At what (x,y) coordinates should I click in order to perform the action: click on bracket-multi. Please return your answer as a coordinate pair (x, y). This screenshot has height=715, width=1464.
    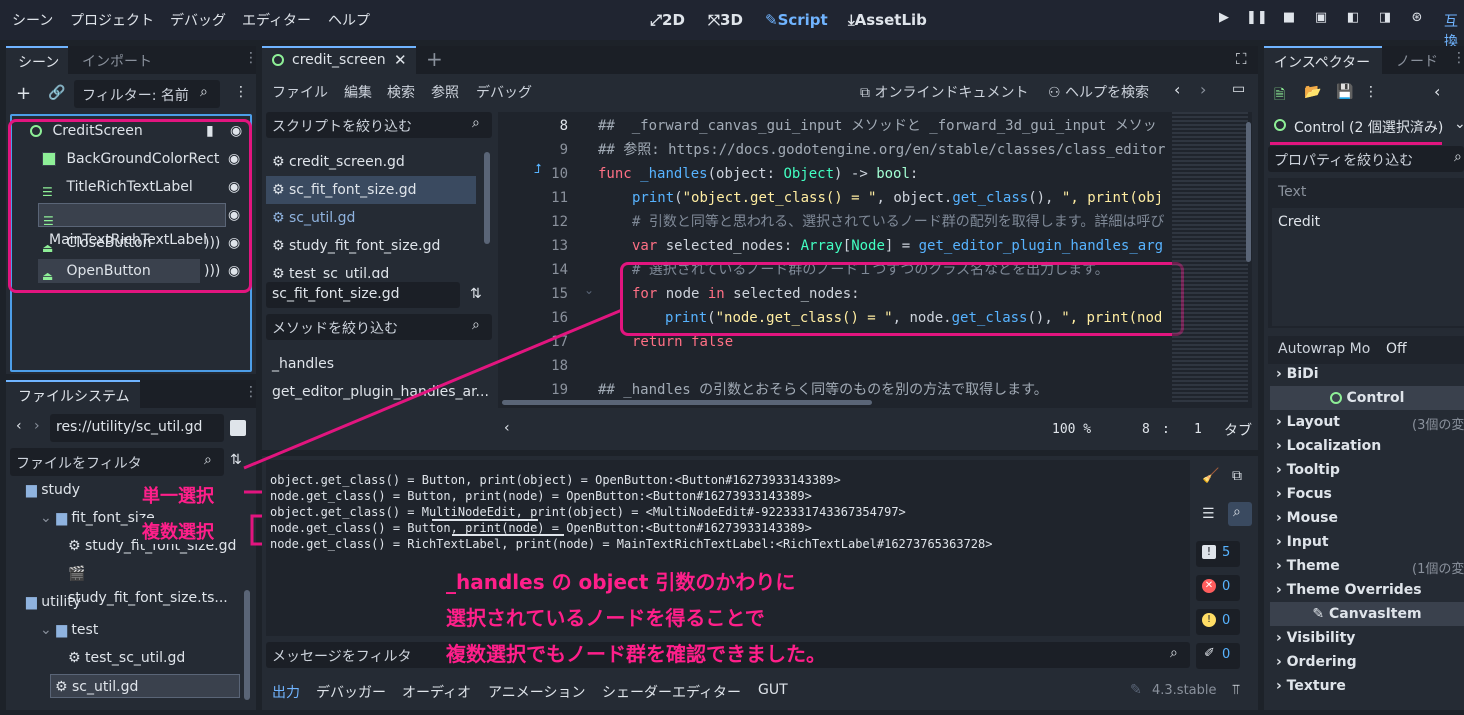
    Looking at the image, I should click on (256, 530).